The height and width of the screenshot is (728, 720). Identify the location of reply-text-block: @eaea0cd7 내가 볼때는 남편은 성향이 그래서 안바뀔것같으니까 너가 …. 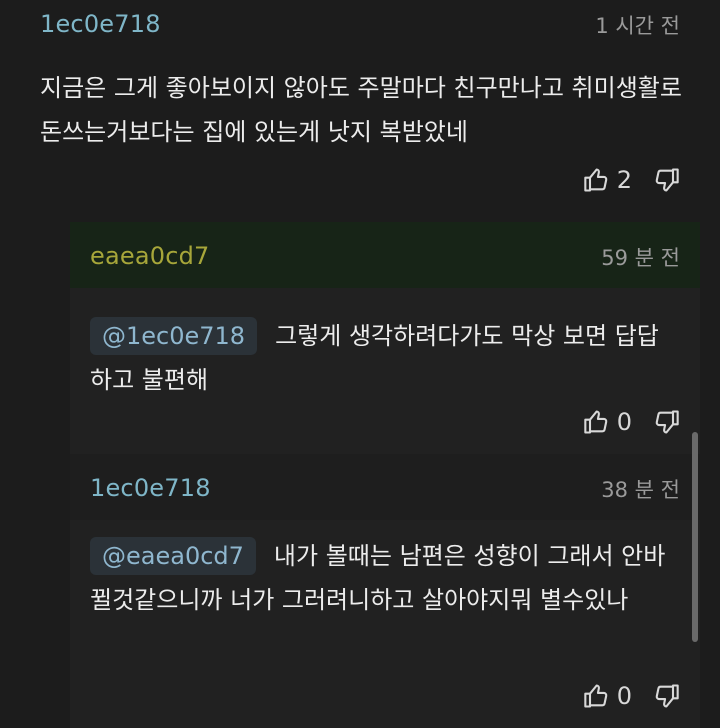
(385, 578).